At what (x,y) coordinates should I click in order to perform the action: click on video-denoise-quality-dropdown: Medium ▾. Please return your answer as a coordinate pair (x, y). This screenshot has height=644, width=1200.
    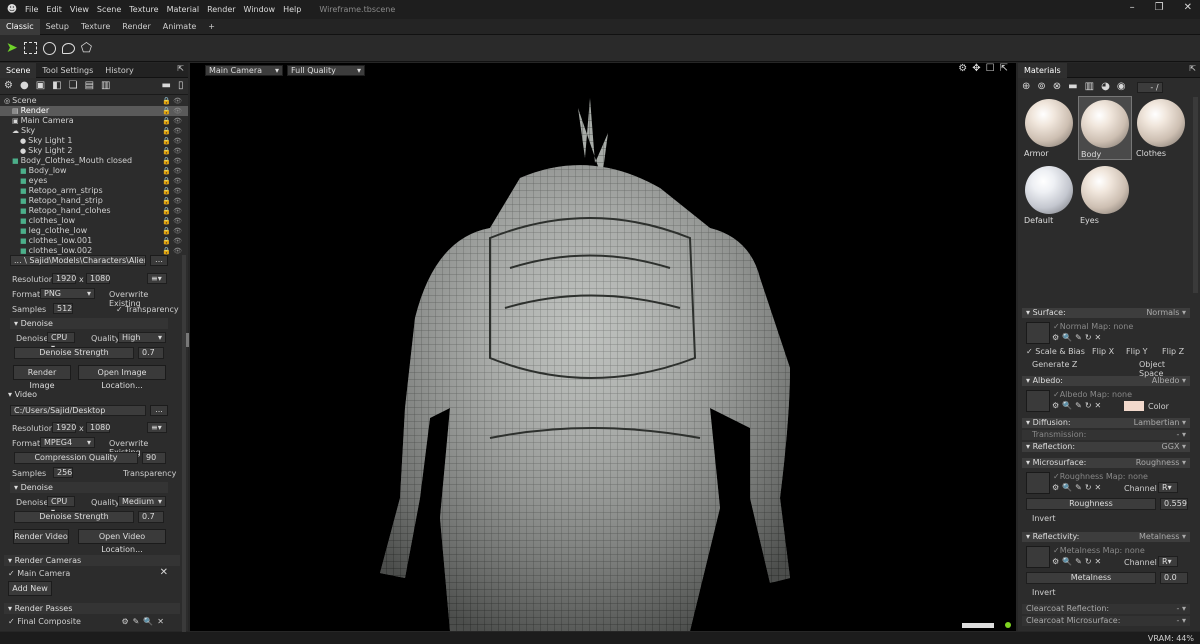
    Looking at the image, I should click on (142, 501).